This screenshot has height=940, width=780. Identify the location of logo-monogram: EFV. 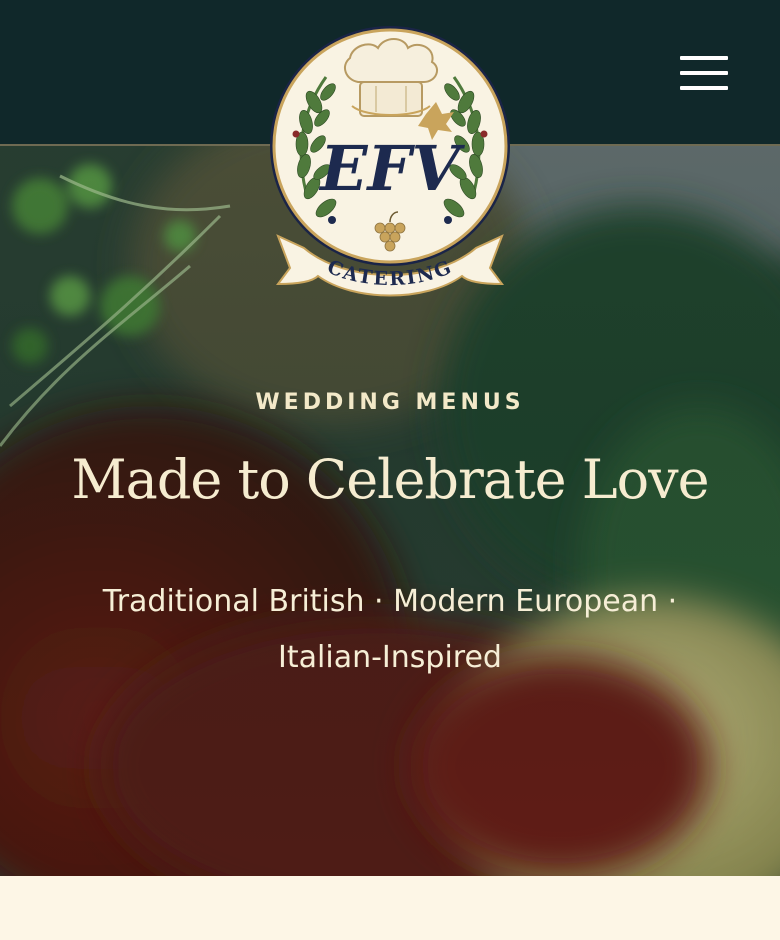
(391, 168).